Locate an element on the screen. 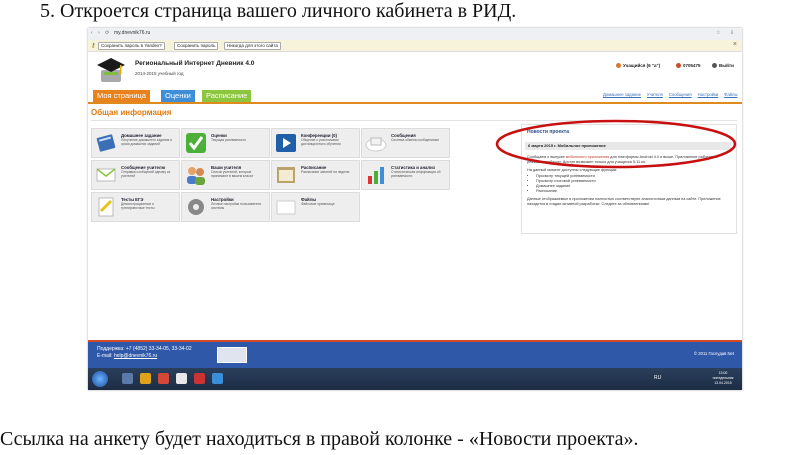  yandex-browser-icon is located at coordinates (181, 378).